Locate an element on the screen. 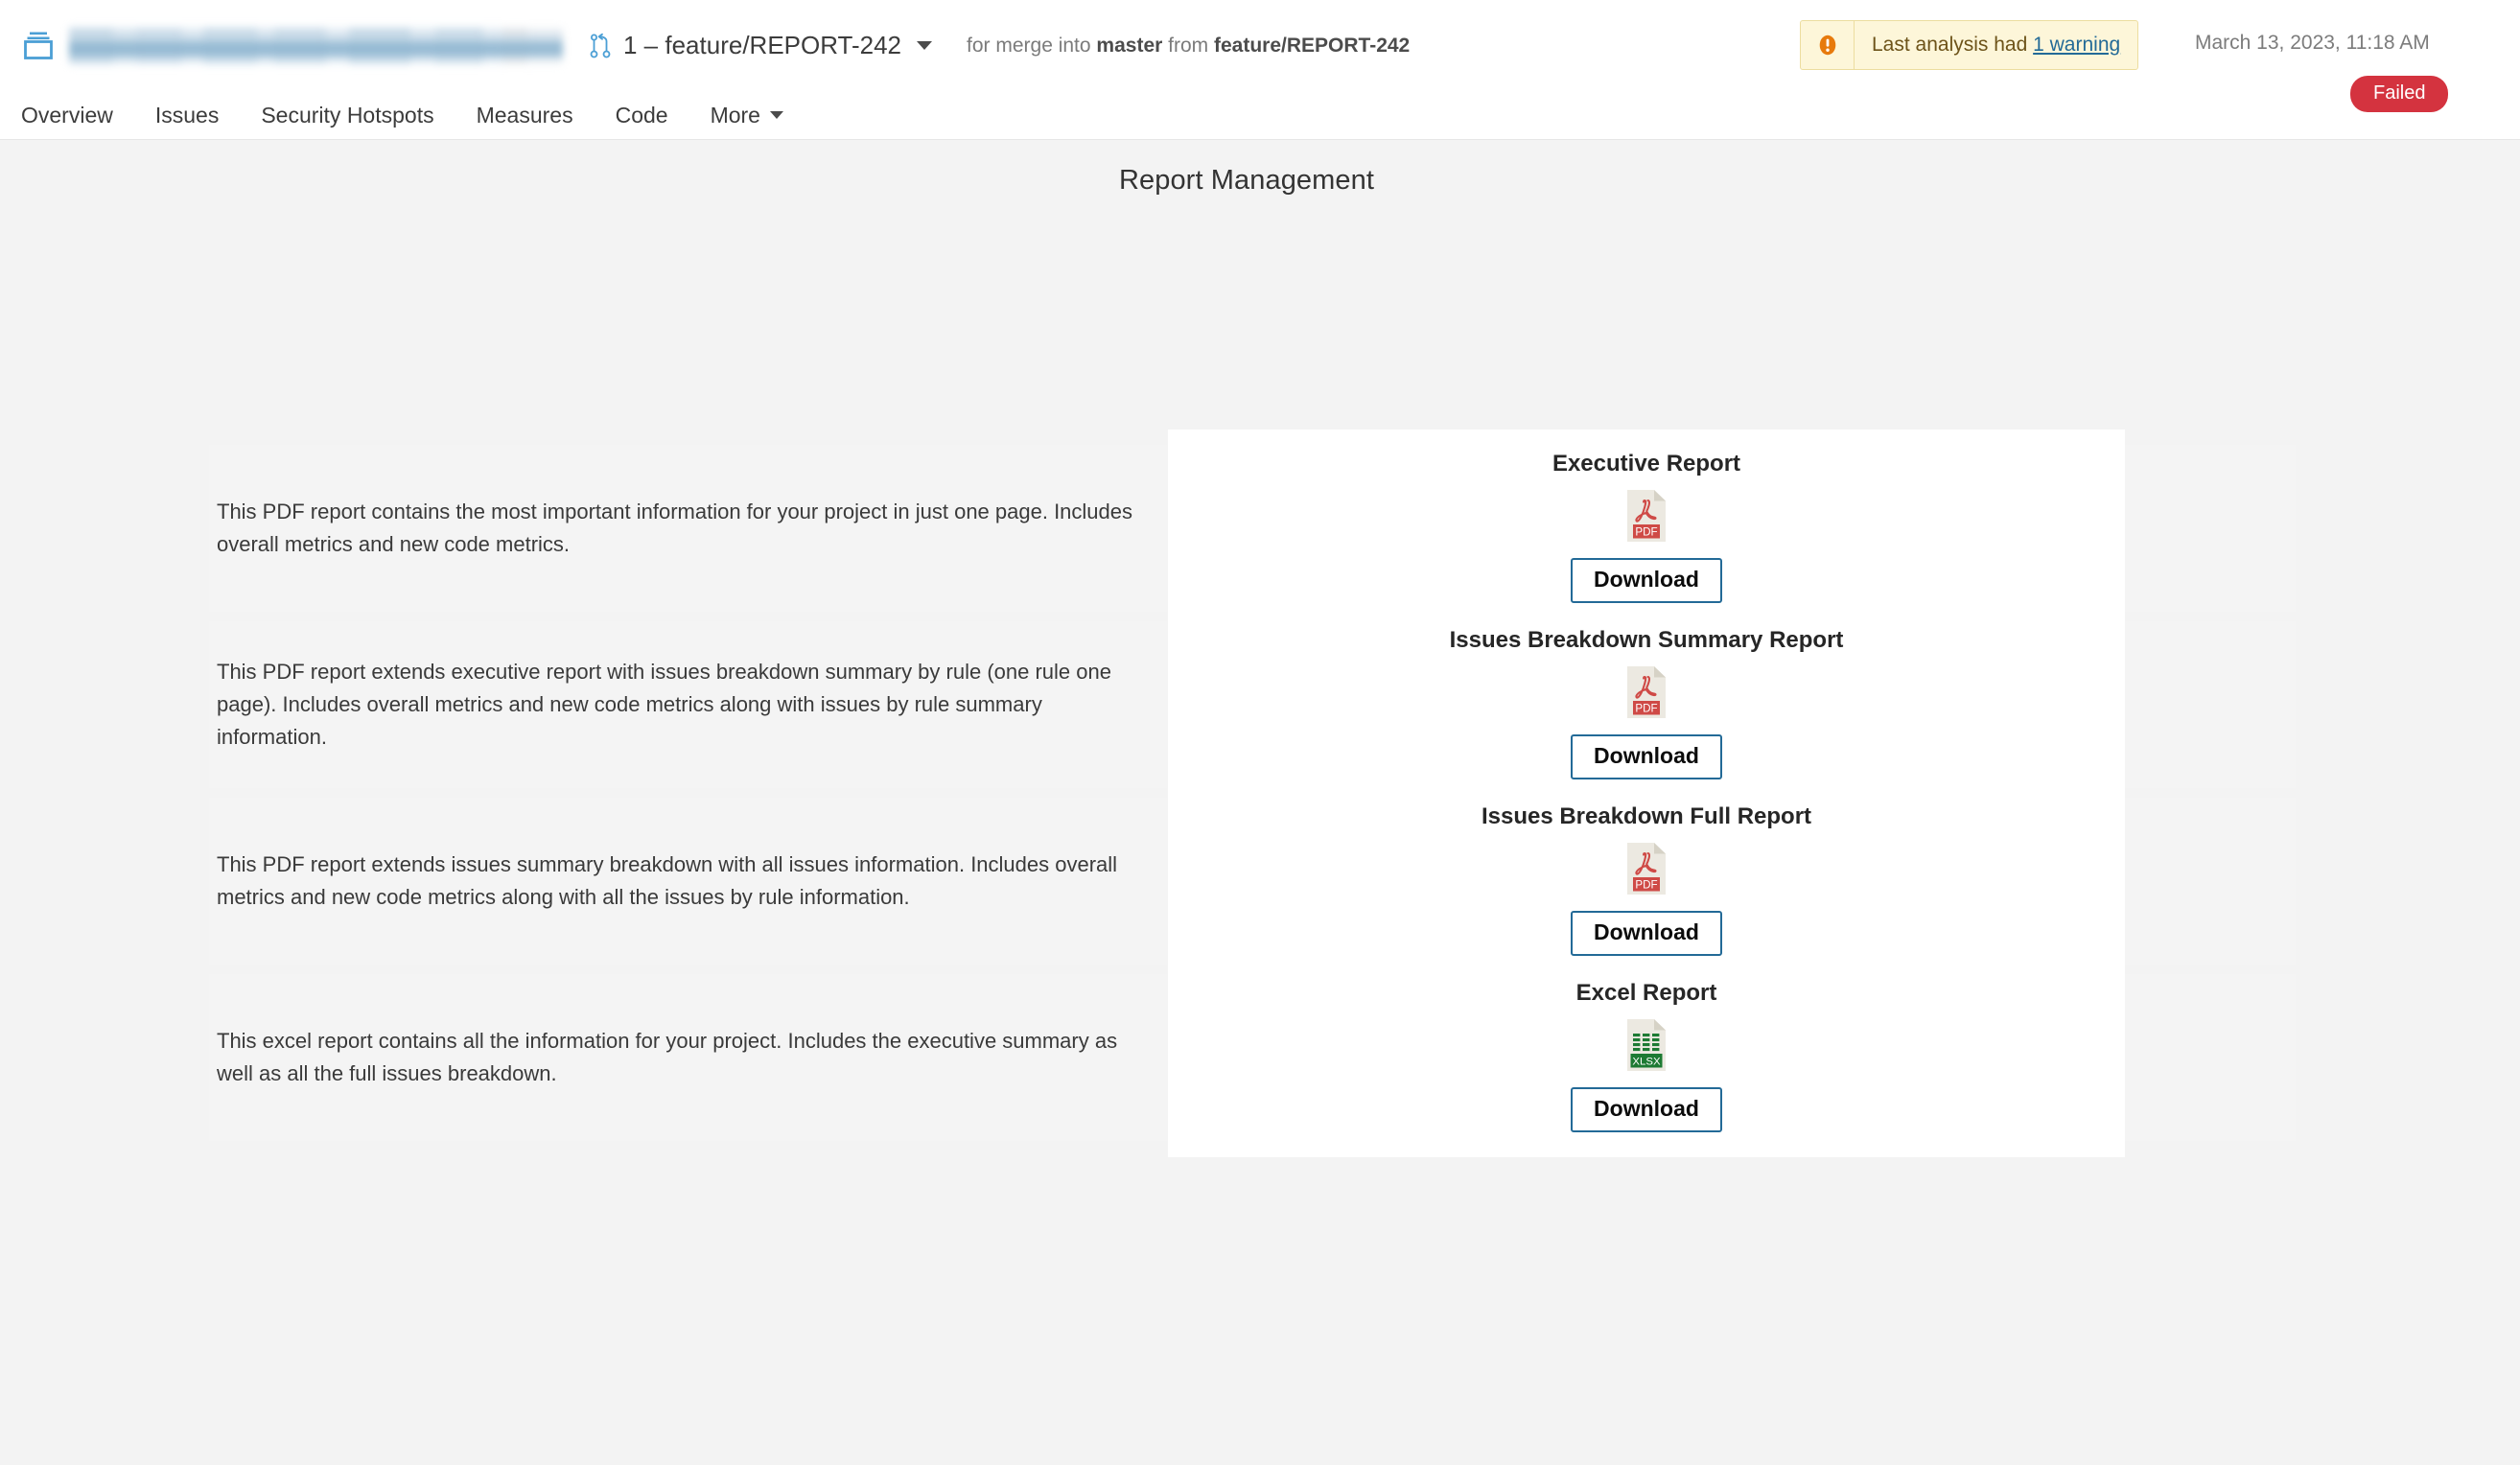  header-pull-request-label: 1 – feature/REPORT-242 is located at coordinates (762, 45).